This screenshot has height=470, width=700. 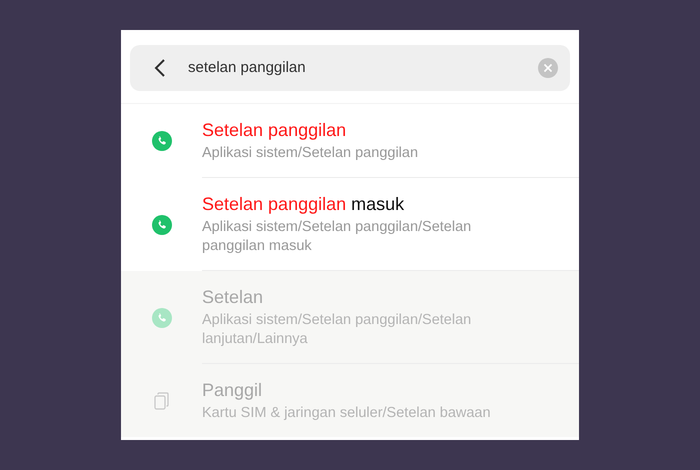 I want to click on result-path: Kartu SIM & jaringan seluler/Setelan bawaan, so click(x=347, y=413).